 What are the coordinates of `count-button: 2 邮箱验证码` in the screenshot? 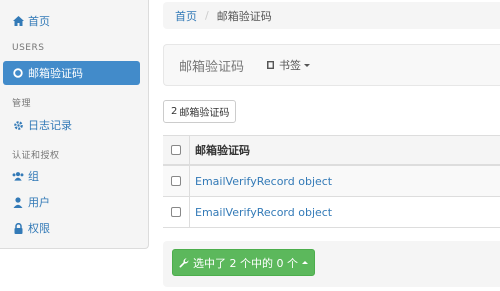 It's located at (199, 111).